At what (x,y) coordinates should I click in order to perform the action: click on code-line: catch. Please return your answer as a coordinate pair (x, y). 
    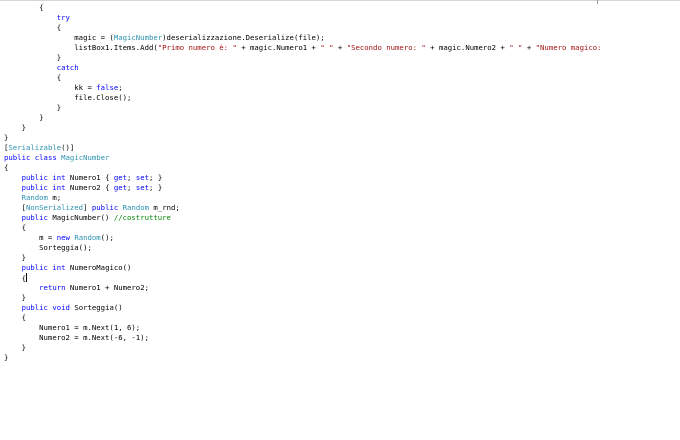
    Looking at the image, I should click on (303, 68).